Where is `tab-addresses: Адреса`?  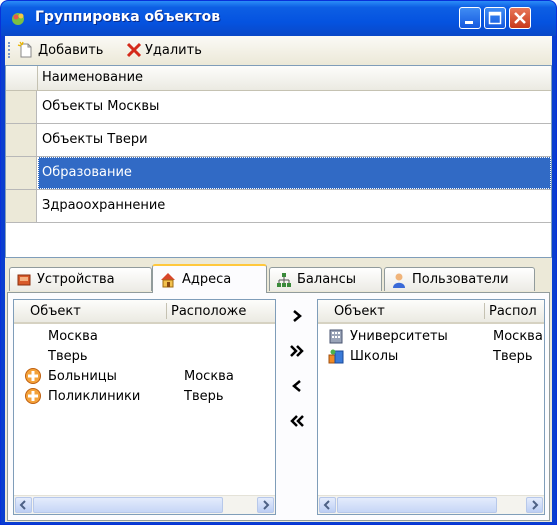 tab-addresses: Адреса is located at coordinates (209, 278).